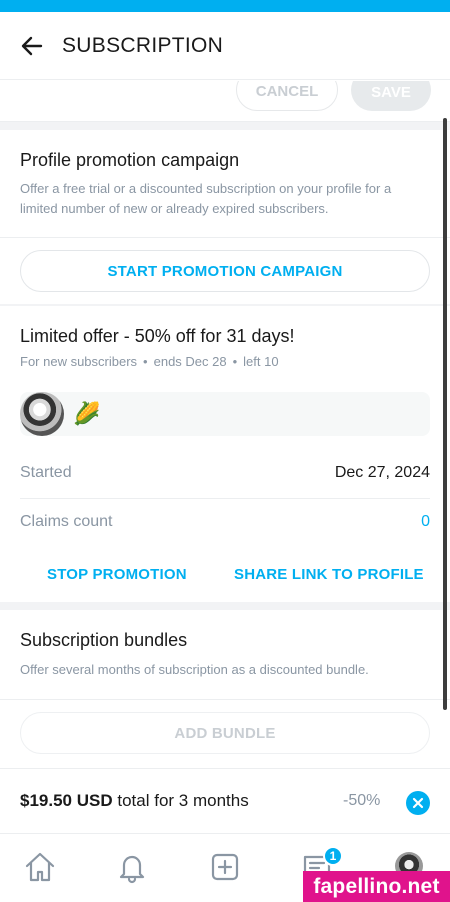 This screenshot has height=902, width=450. What do you see at coordinates (225, 414) in the screenshot?
I see `offer-creator-row: 🌽` at bounding box center [225, 414].